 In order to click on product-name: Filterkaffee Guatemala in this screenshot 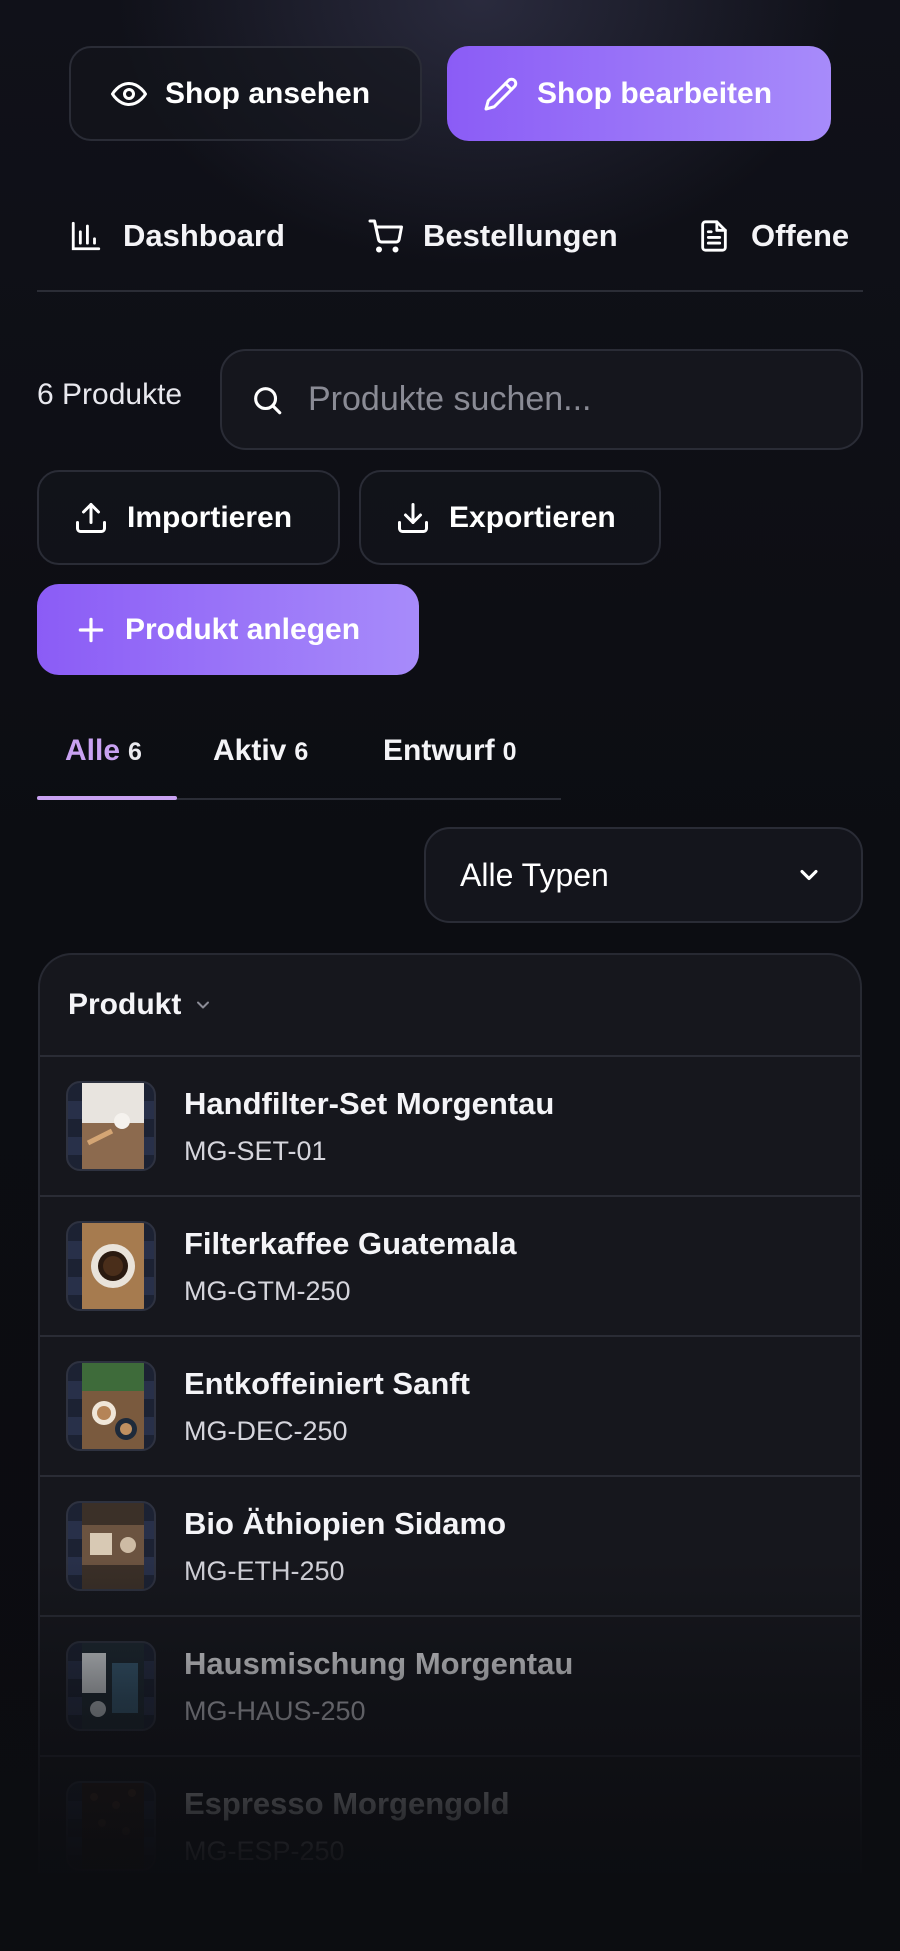, I will do `click(350, 1243)`.